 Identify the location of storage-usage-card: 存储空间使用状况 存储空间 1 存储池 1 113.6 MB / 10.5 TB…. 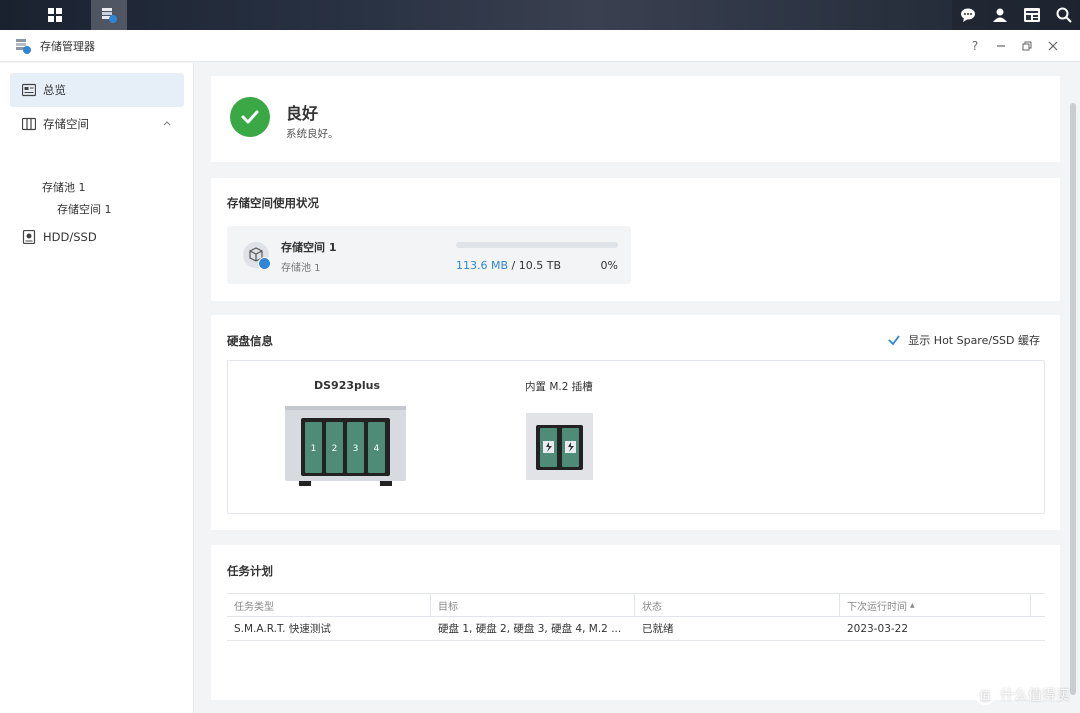
(635, 239).